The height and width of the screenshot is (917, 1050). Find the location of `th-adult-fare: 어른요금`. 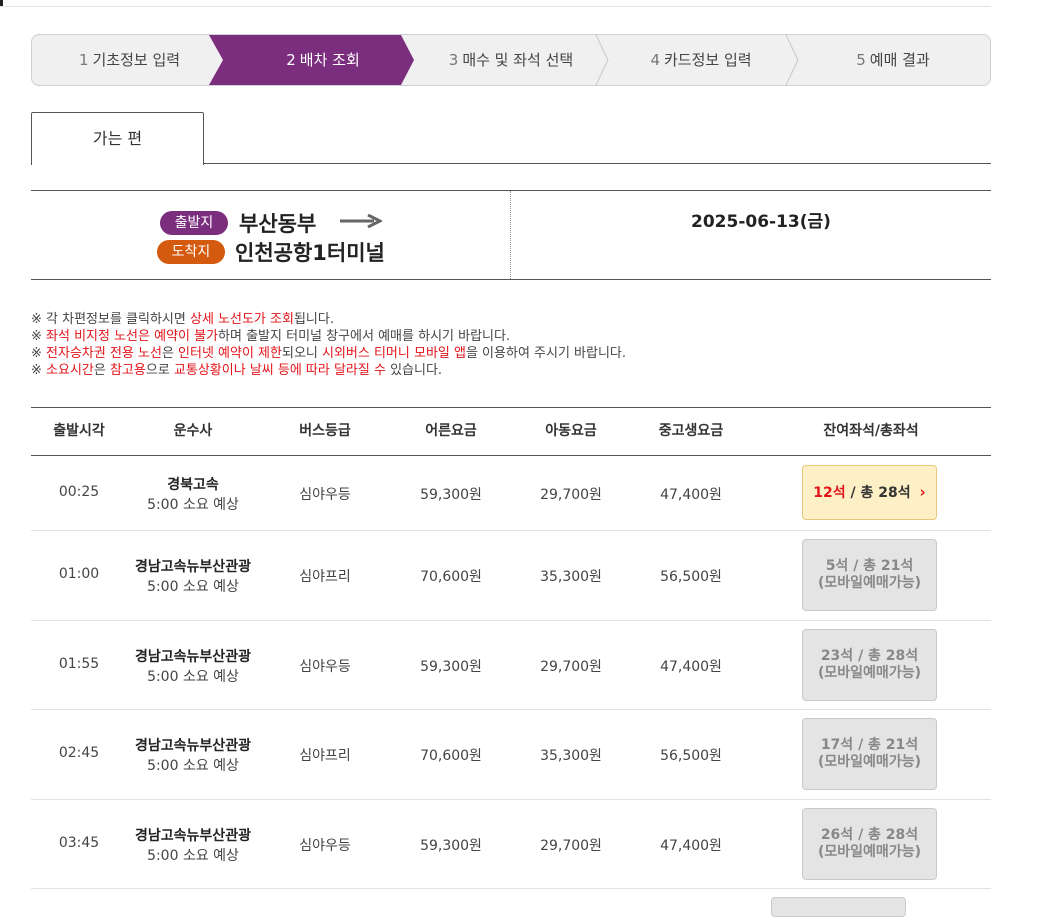

th-adult-fare: 어른요금 is located at coordinates (451, 431).